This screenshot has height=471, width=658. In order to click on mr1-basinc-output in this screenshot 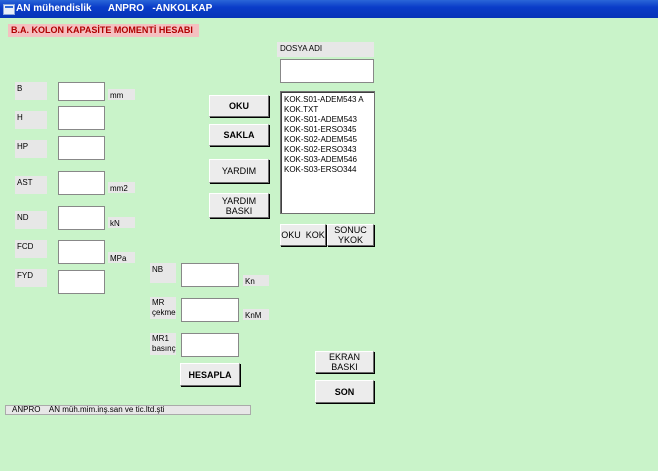, I will do `click(210, 345)`.